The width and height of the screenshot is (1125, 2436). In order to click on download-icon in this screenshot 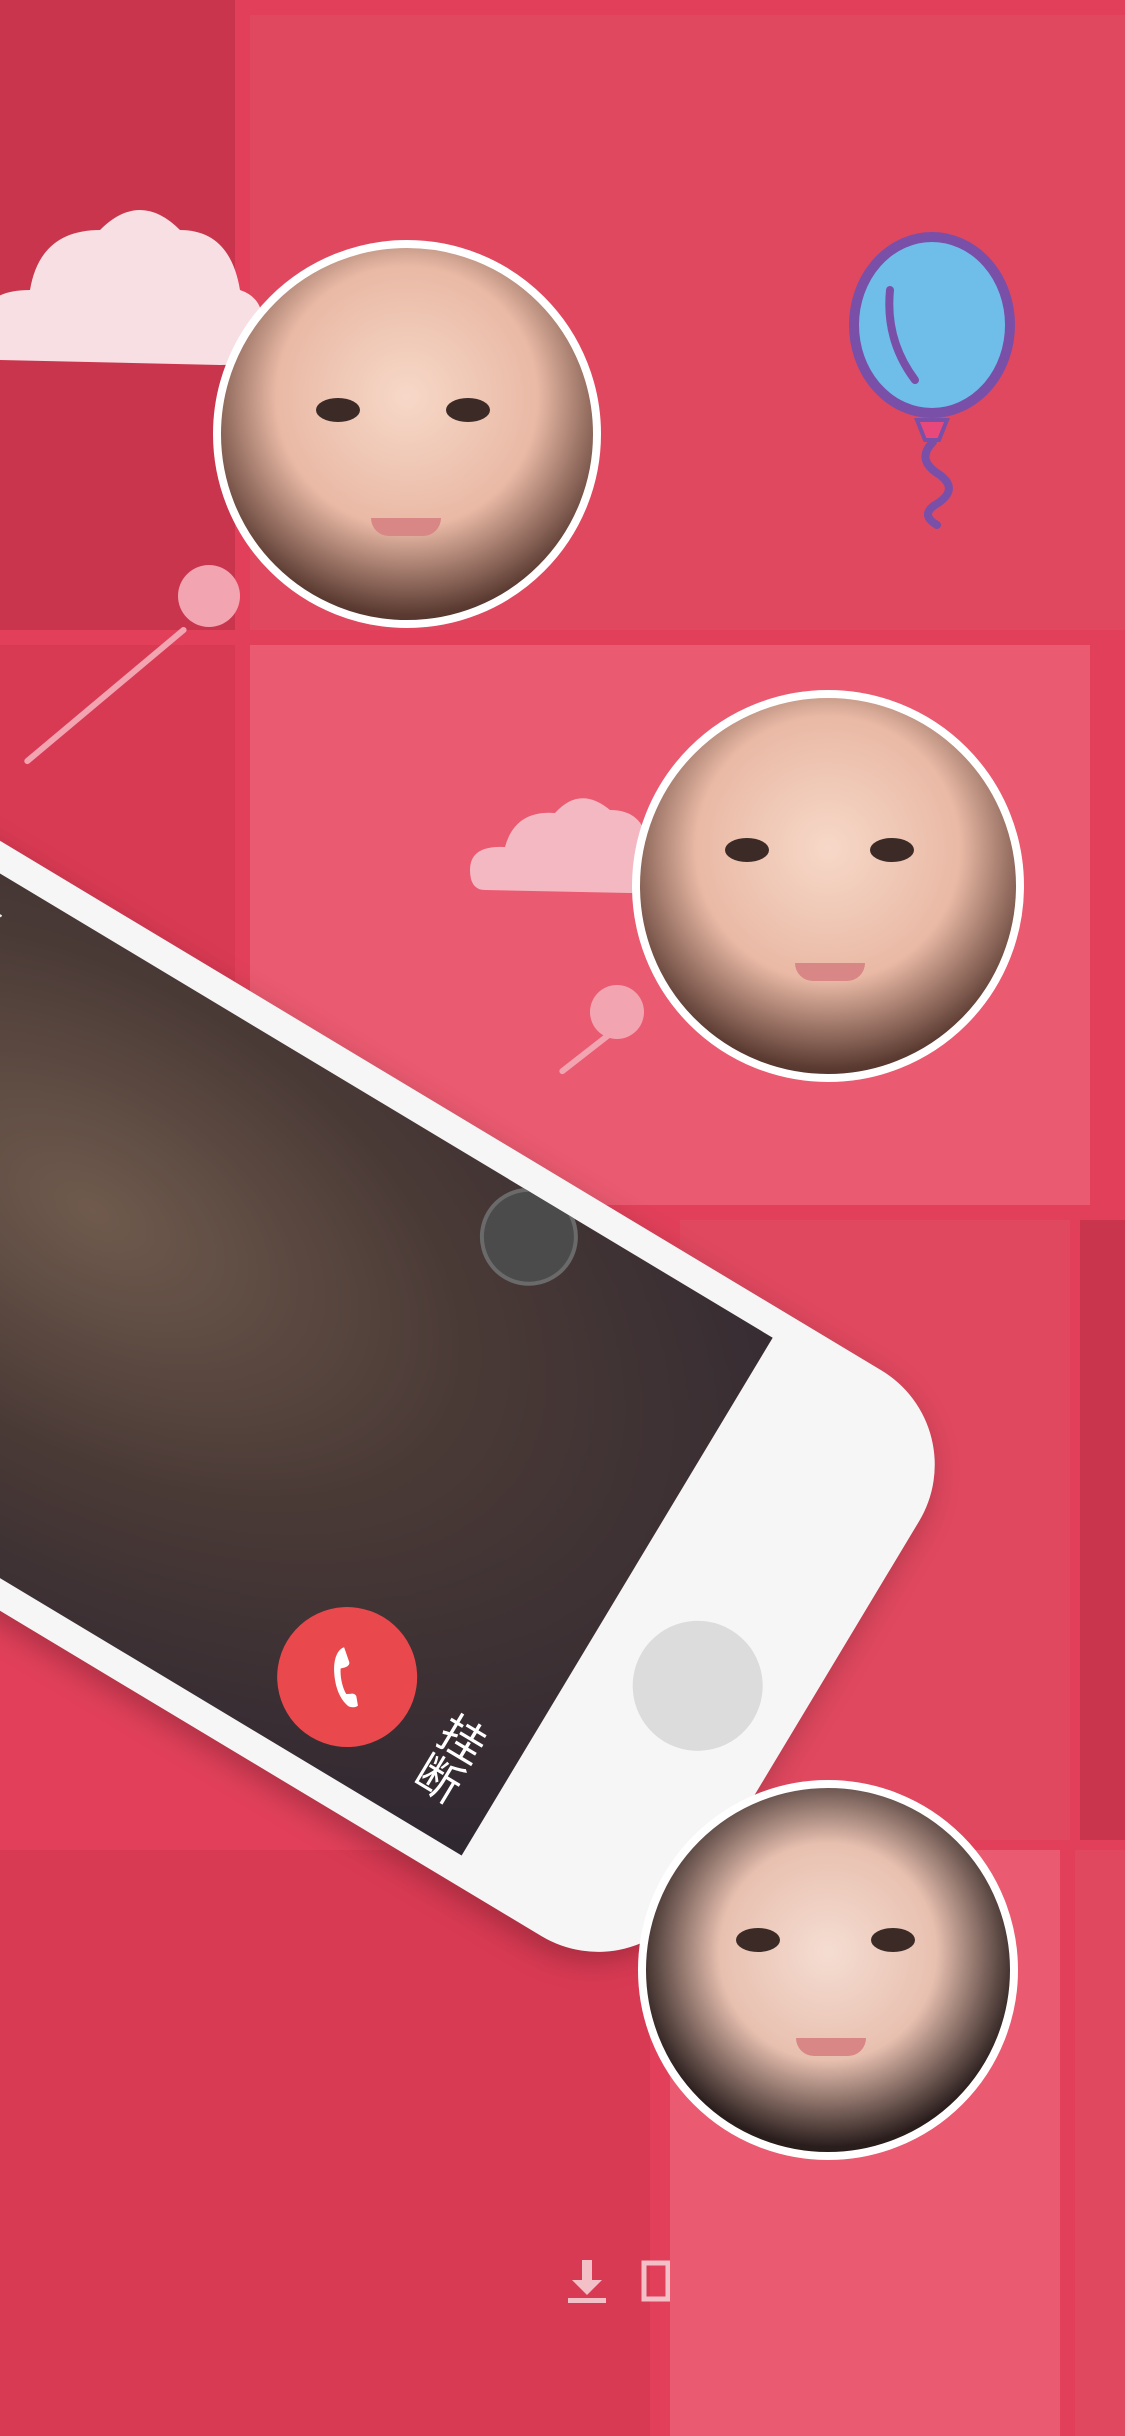, I will do `click(587, 2281)`.